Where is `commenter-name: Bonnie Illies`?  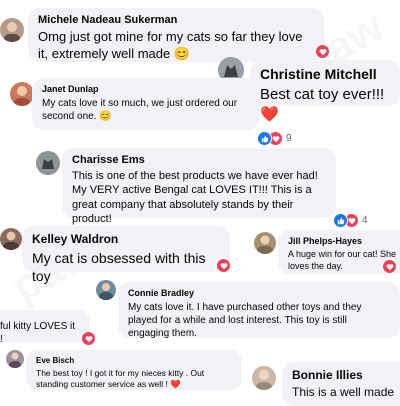
commenter-name: Bonnie Illies is located at coordinates (346, 375).